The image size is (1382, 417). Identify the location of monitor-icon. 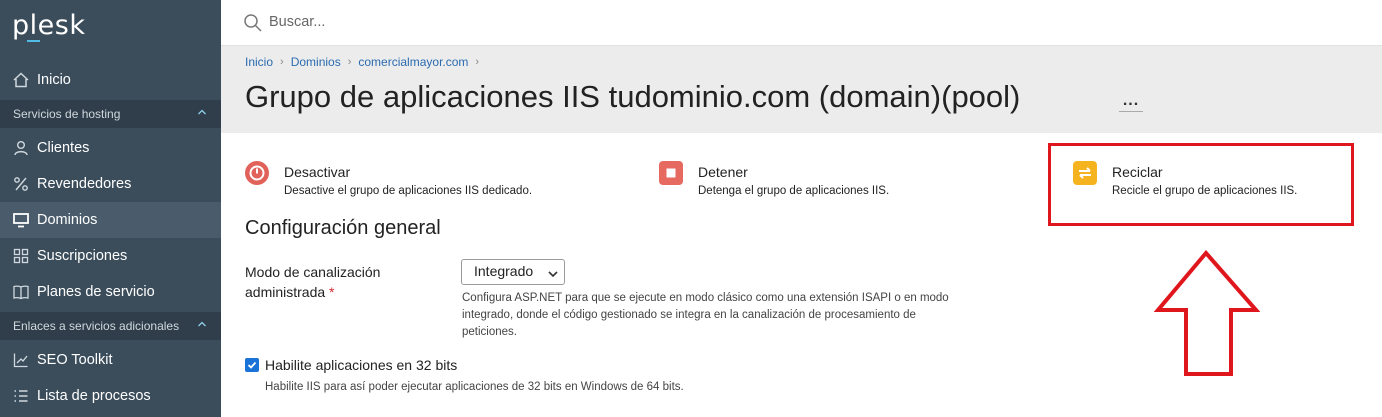
(21, 220).